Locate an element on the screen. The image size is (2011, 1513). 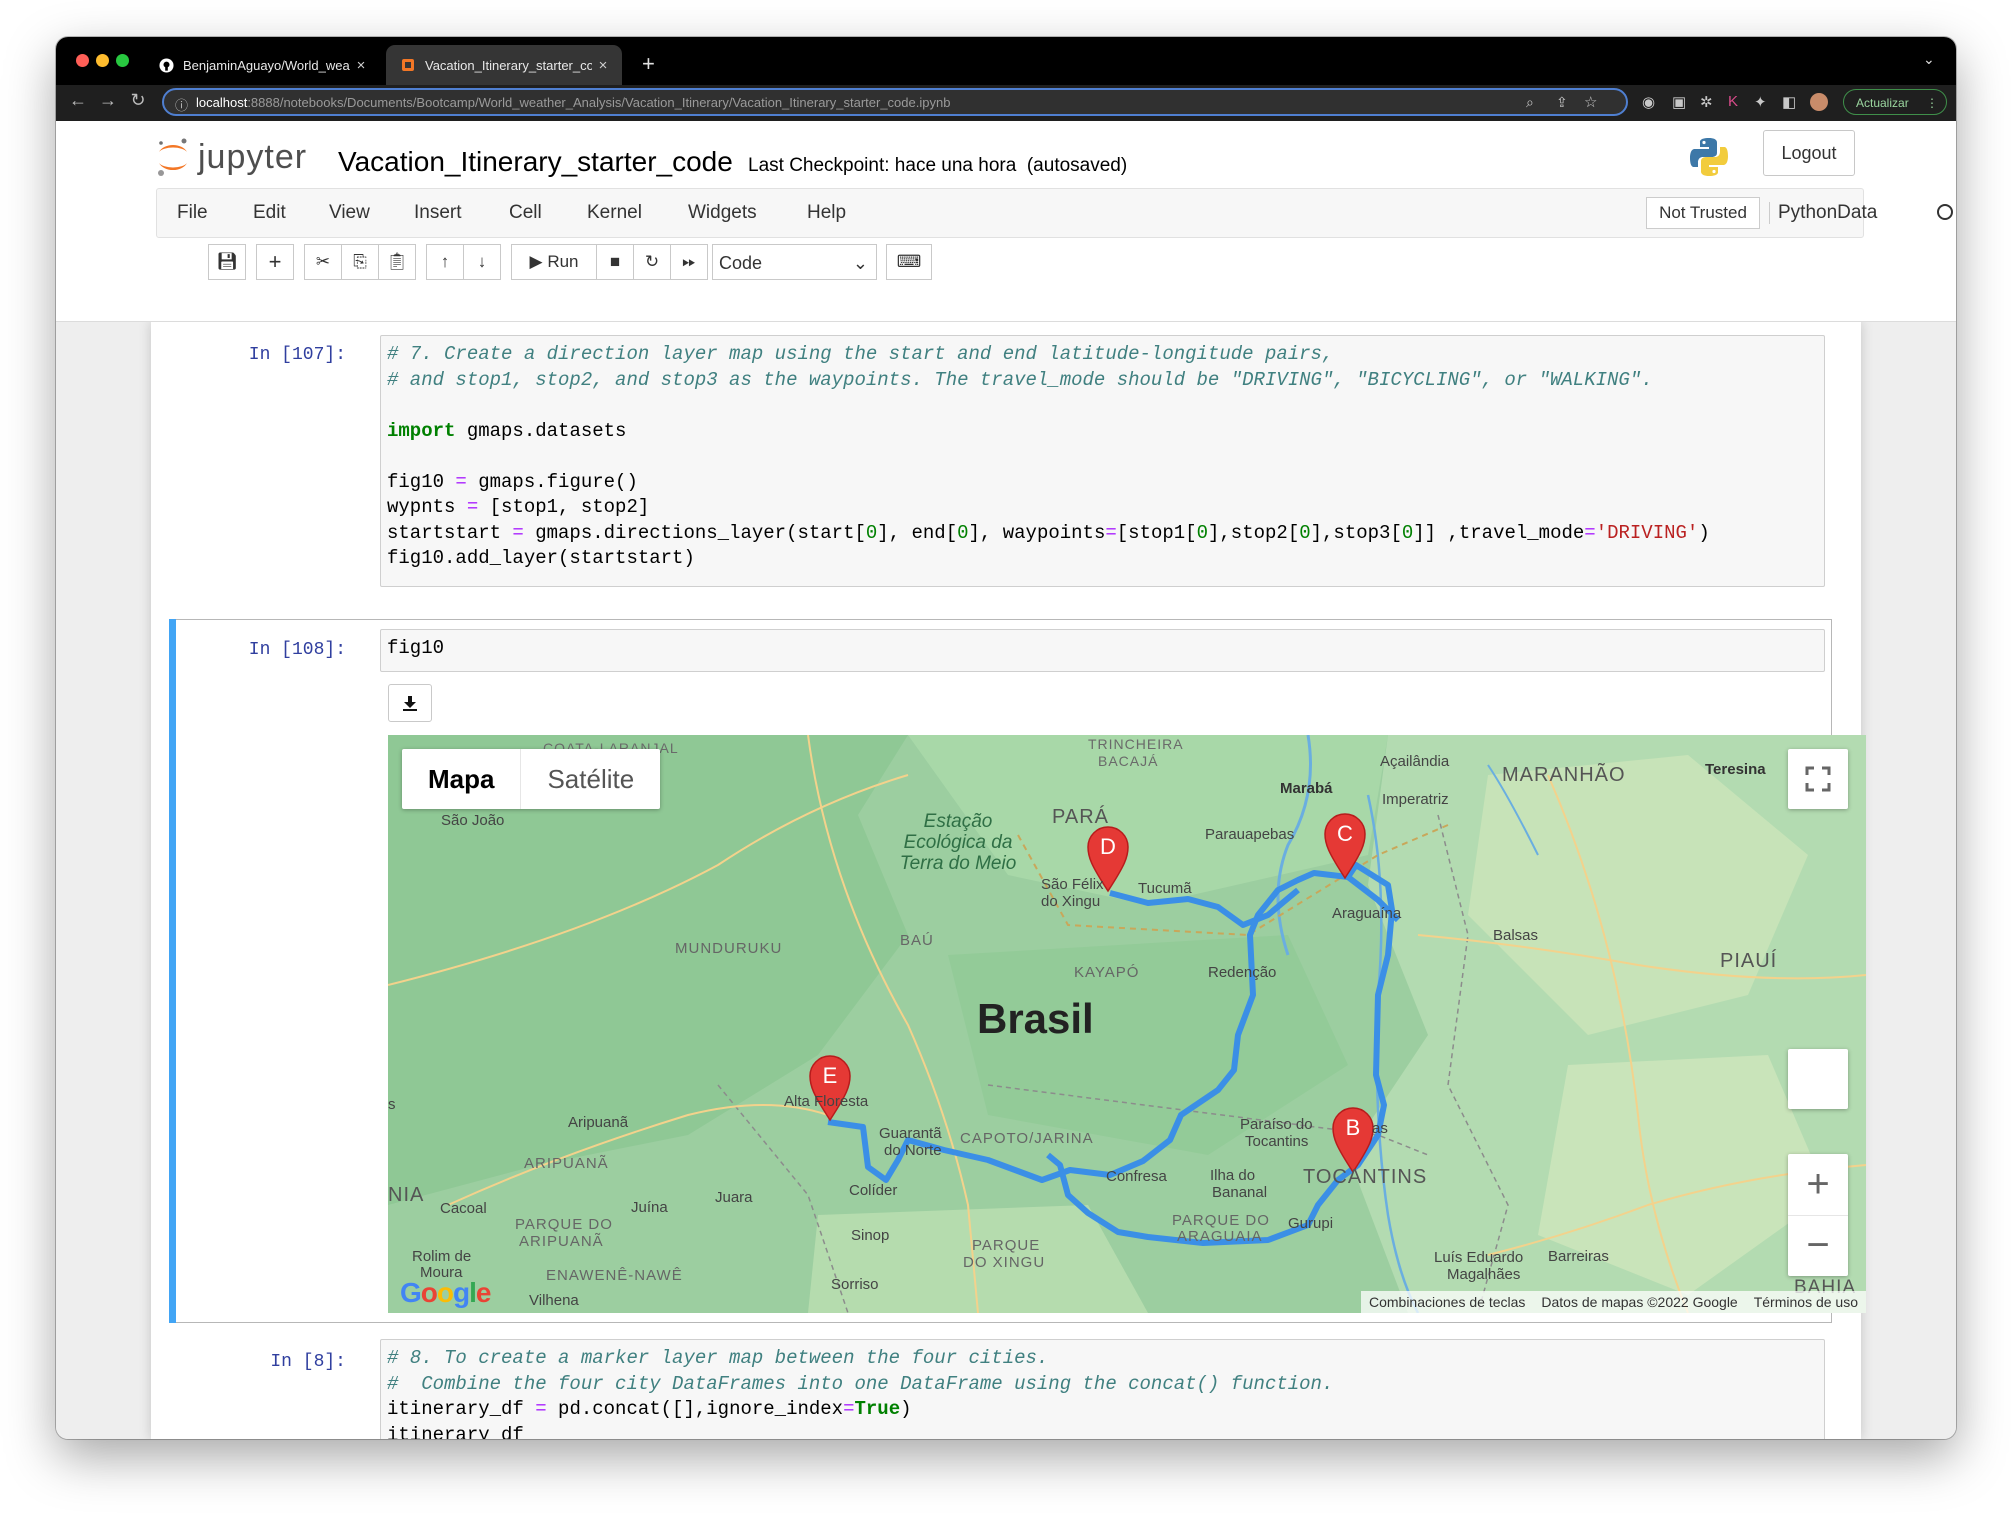
clipboard-icon: 📋︎ is located at coordinates (397, 261).